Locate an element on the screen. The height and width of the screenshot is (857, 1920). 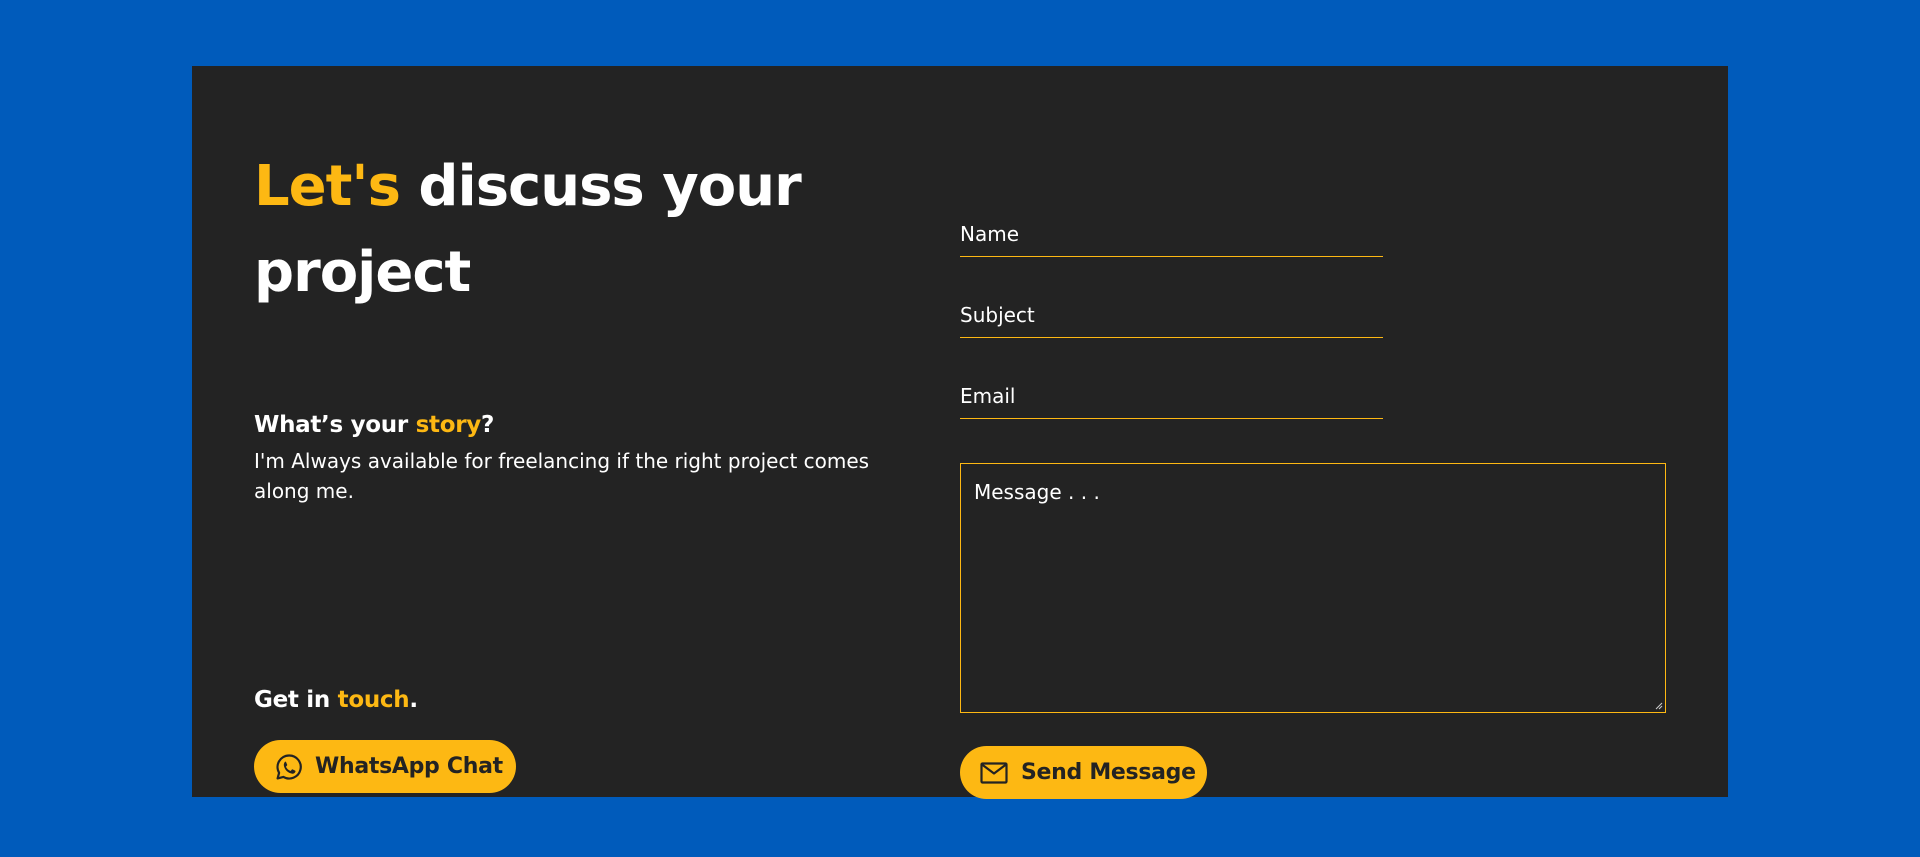
message-textarea is located at coordinates (1313, 588).